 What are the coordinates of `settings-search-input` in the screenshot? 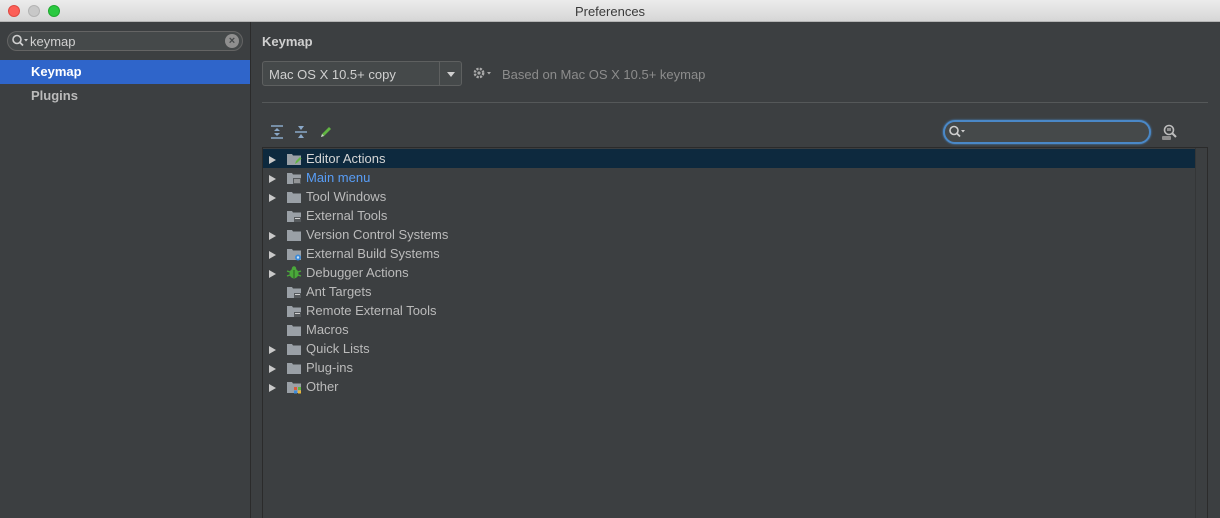 It's located at (125, 41).